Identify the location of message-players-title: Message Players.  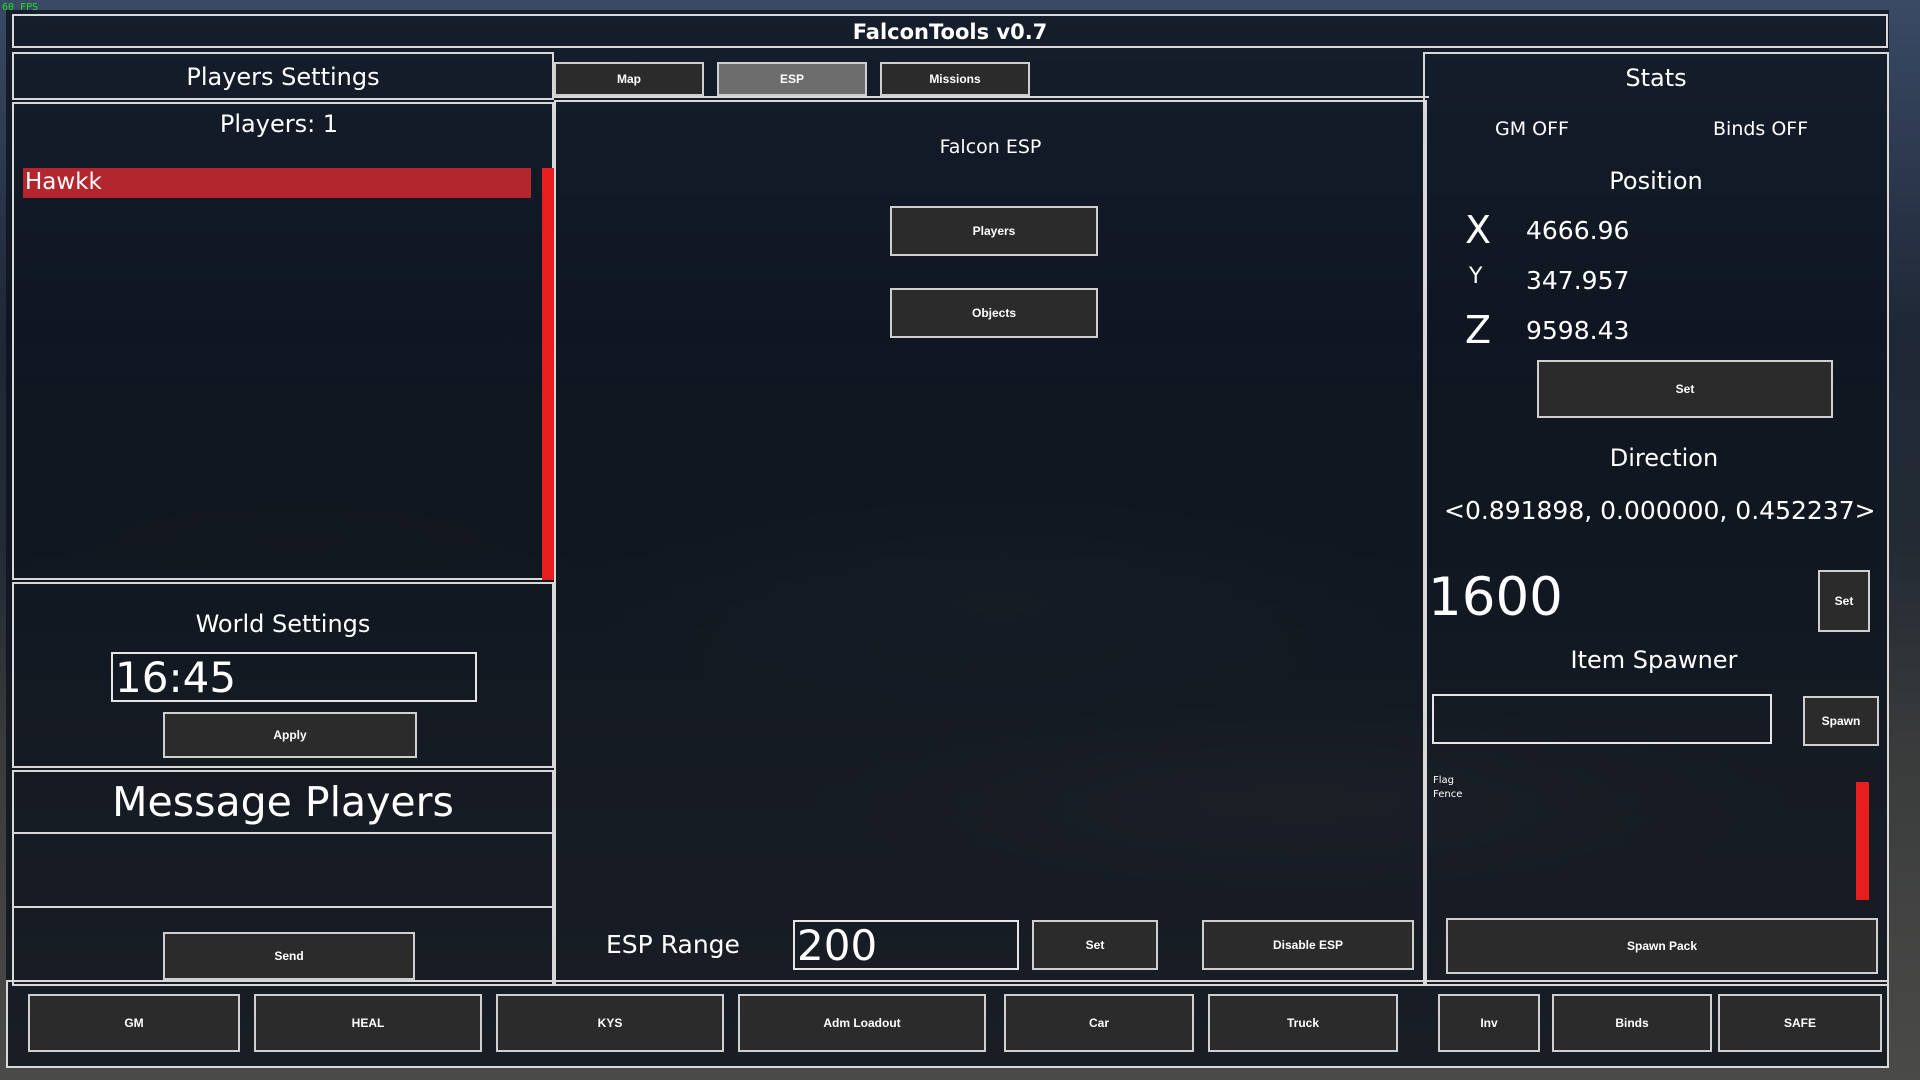
(283, 802).